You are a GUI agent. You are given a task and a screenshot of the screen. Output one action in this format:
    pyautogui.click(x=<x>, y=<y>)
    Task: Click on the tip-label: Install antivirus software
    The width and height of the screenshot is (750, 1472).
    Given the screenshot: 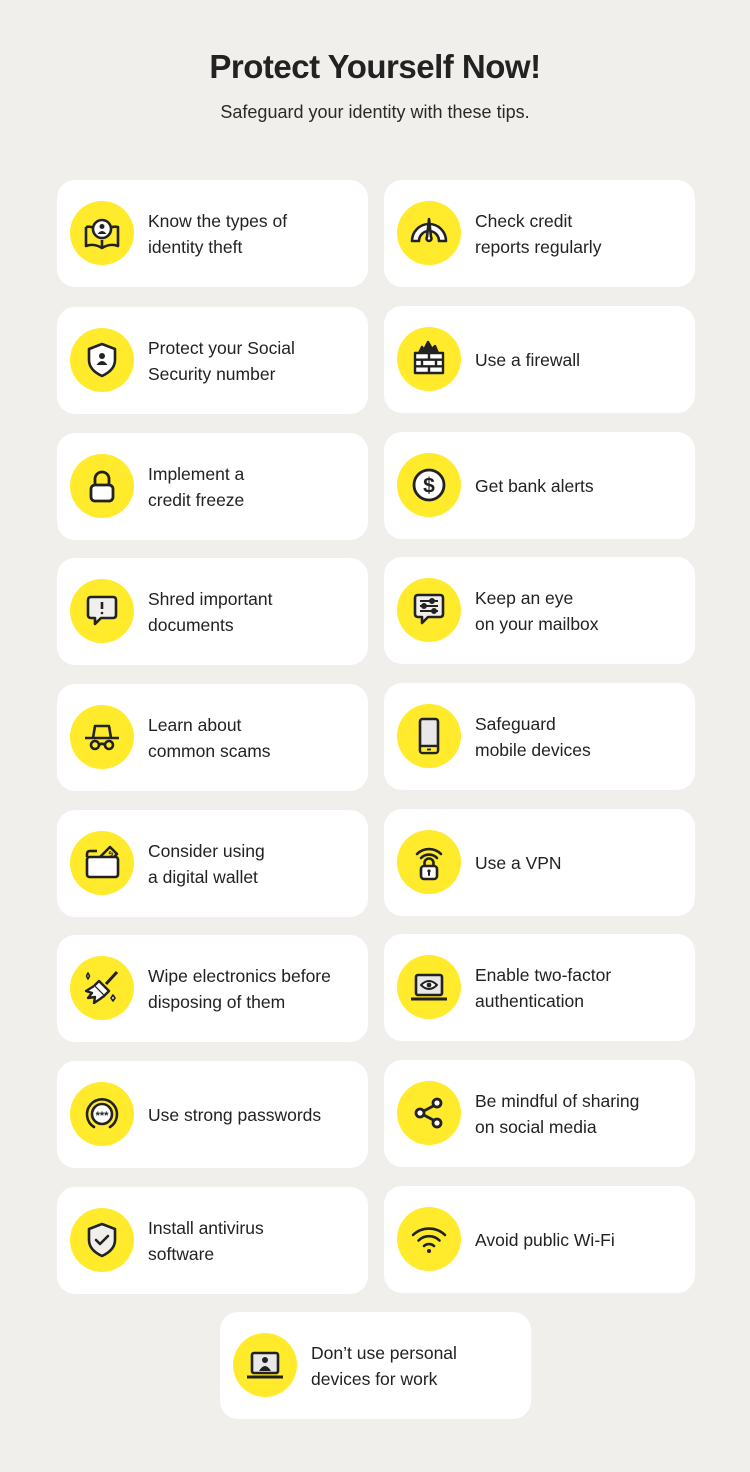 What is the action you would take?
    pyautogui.click(x=206, y=1240)
    